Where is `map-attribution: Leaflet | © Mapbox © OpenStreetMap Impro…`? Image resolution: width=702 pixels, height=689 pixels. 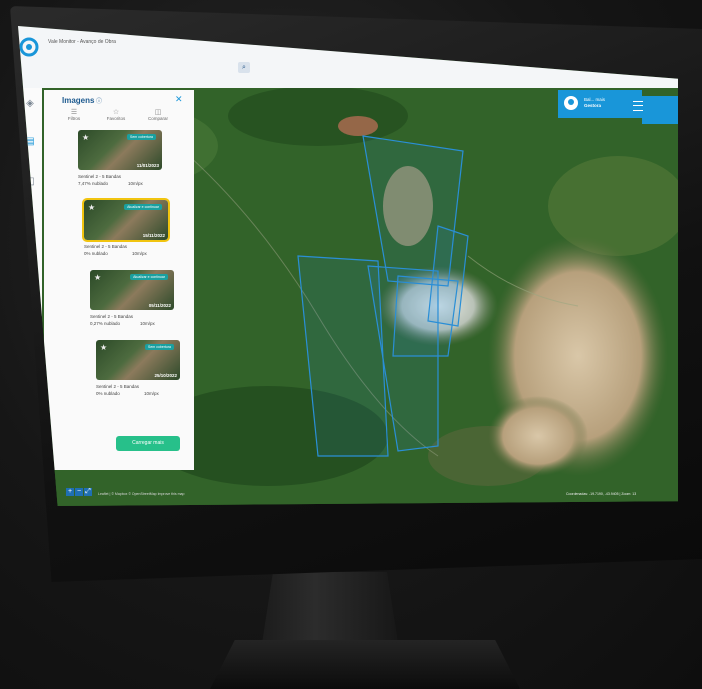
map-attribution: Leaflet | © Mapbox © OpenStreetMap Impro… is located at coordinates (141, 494).